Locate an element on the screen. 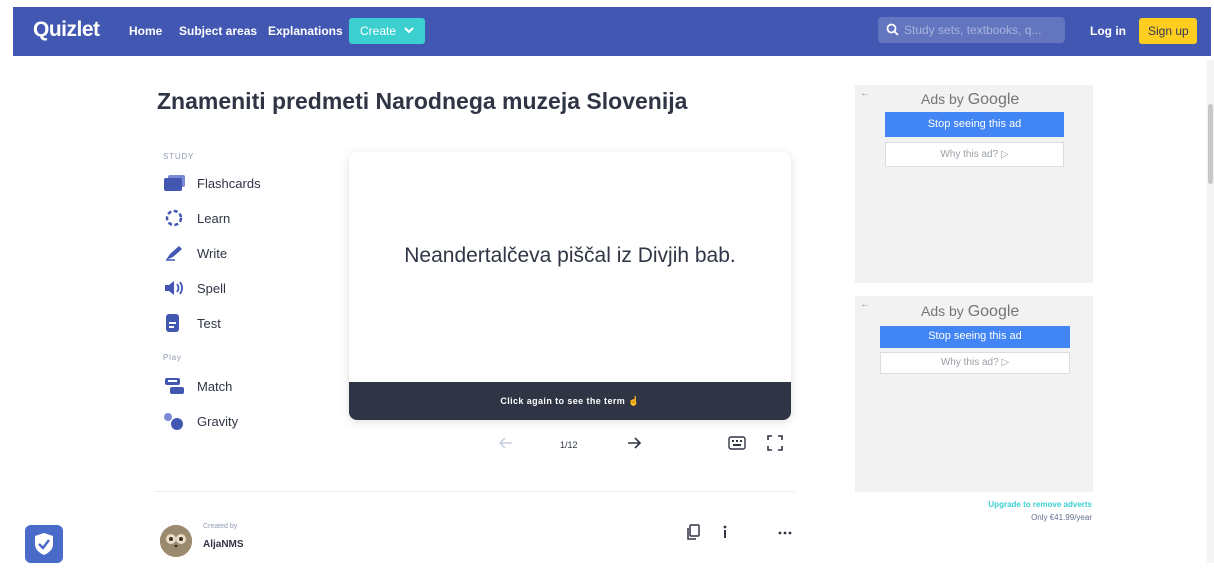 Image resolution: width=1214 pixels, height=568 pixels. avatar is located at coordinates (176, 541).